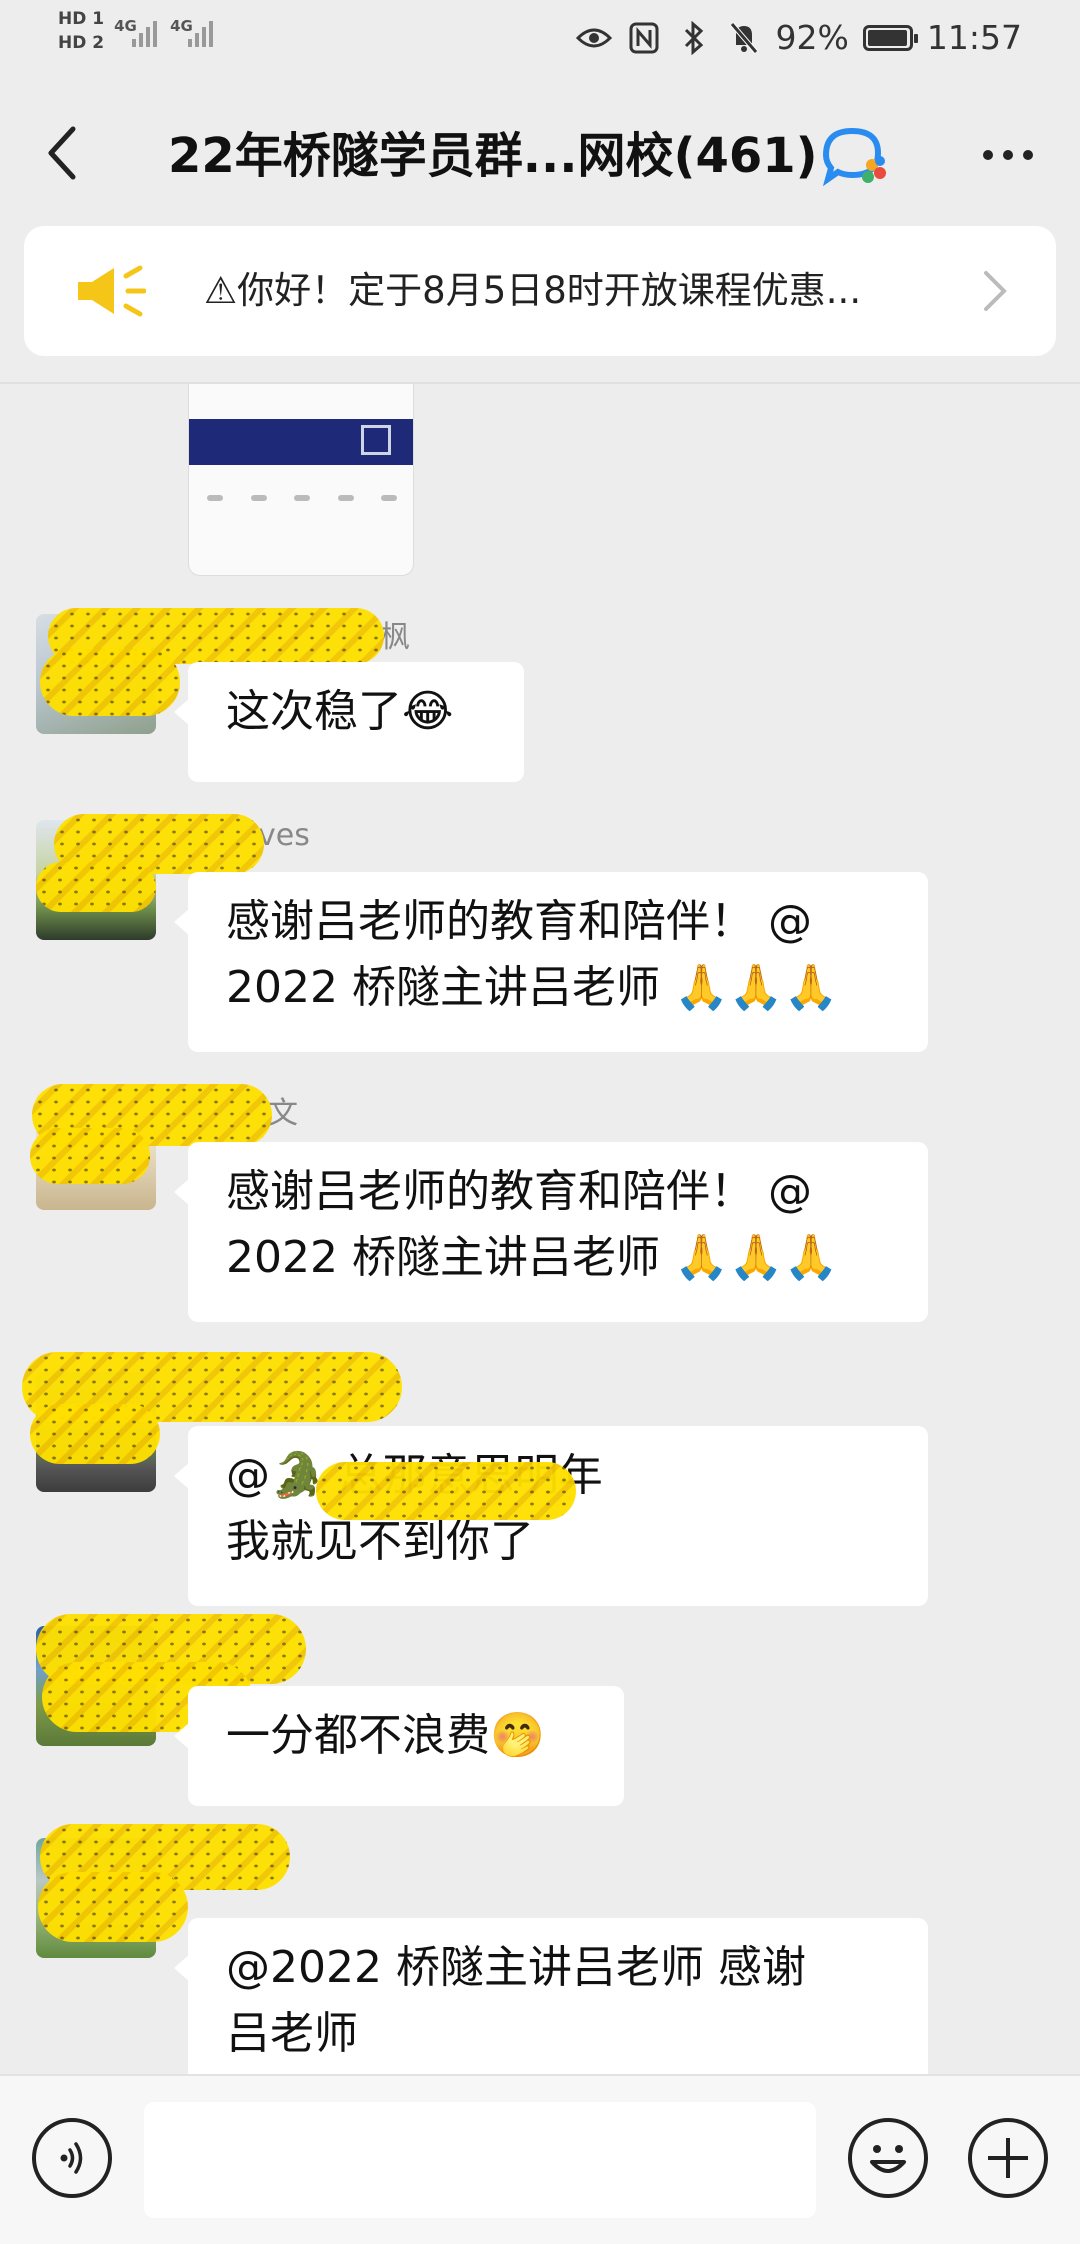 This screenshot has width=1080, height=2244. I want to click on back-button, so click(62, 153).